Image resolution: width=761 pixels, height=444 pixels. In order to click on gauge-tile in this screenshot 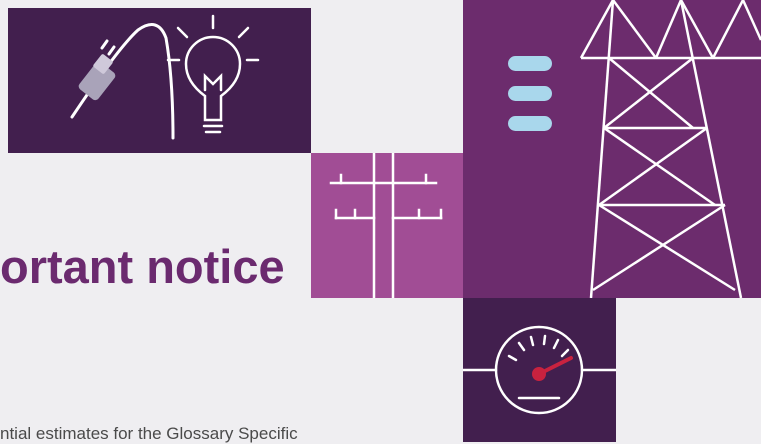, I will do `click(539, 370)`.